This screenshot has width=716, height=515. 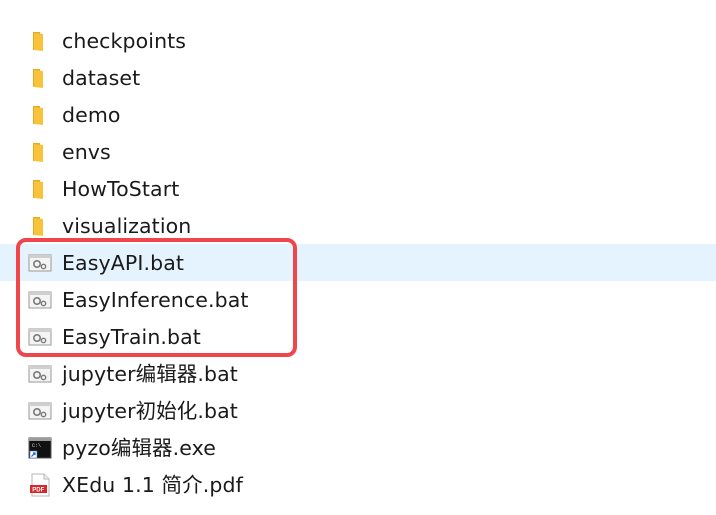 I want to click on file-name: dataset, so click(x=101, y=77).